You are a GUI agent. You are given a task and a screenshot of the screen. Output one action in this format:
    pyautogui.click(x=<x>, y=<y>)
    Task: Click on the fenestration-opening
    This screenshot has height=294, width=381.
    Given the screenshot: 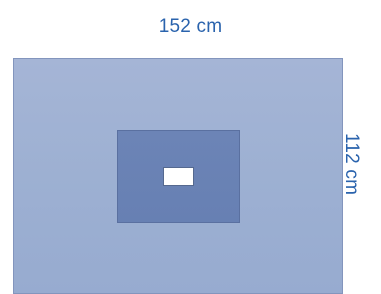 What is the action you would take?
    pyautogui.click(x=178, y=176)
    